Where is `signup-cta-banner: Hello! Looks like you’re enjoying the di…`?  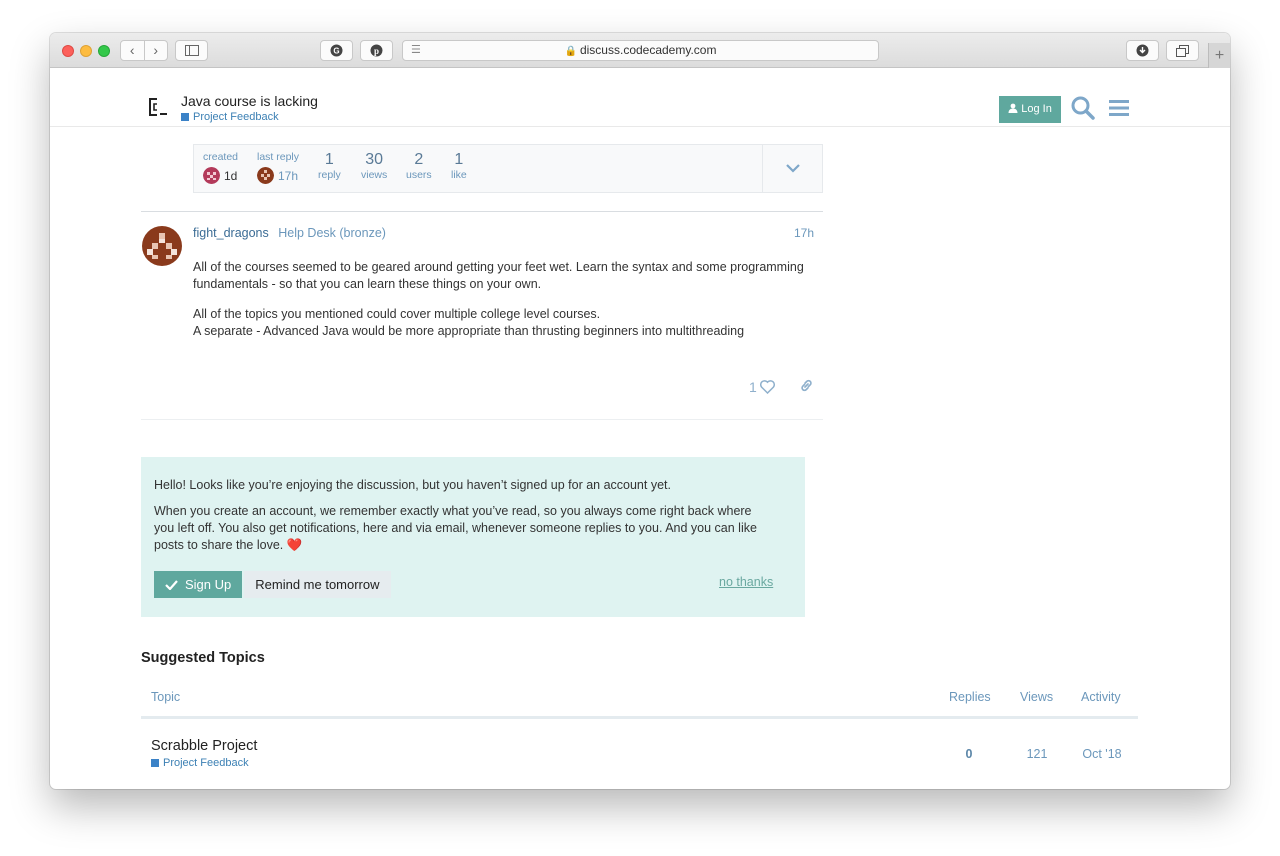 signup-cta-banner: Hello! Looks like you’re enjoying the di… is located at coordinates (473, 537).